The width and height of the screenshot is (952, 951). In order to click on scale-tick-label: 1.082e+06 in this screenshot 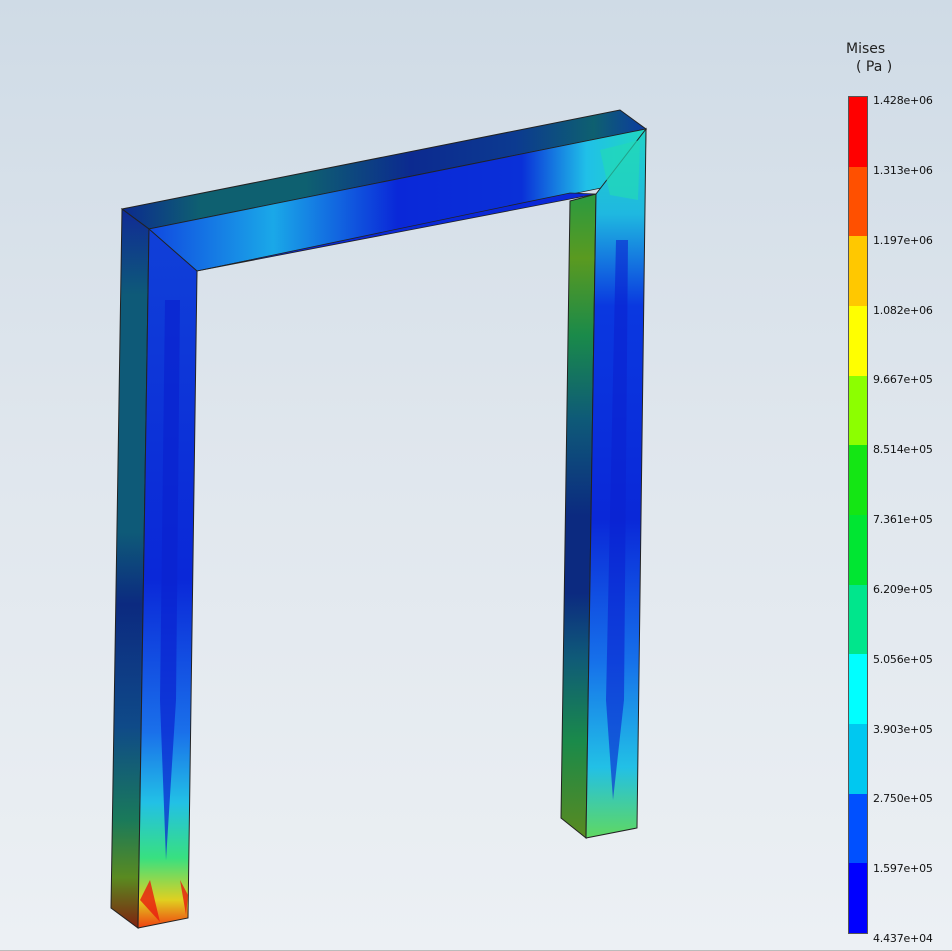, I will do `click(903, 310)`.